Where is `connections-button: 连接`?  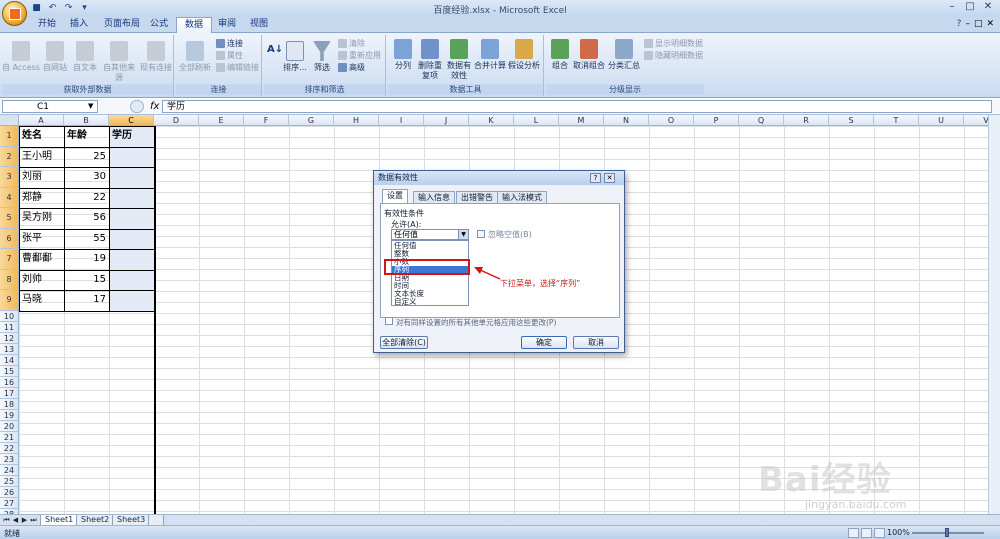 connections-button: 连接 is located at coordinates (229, 44).